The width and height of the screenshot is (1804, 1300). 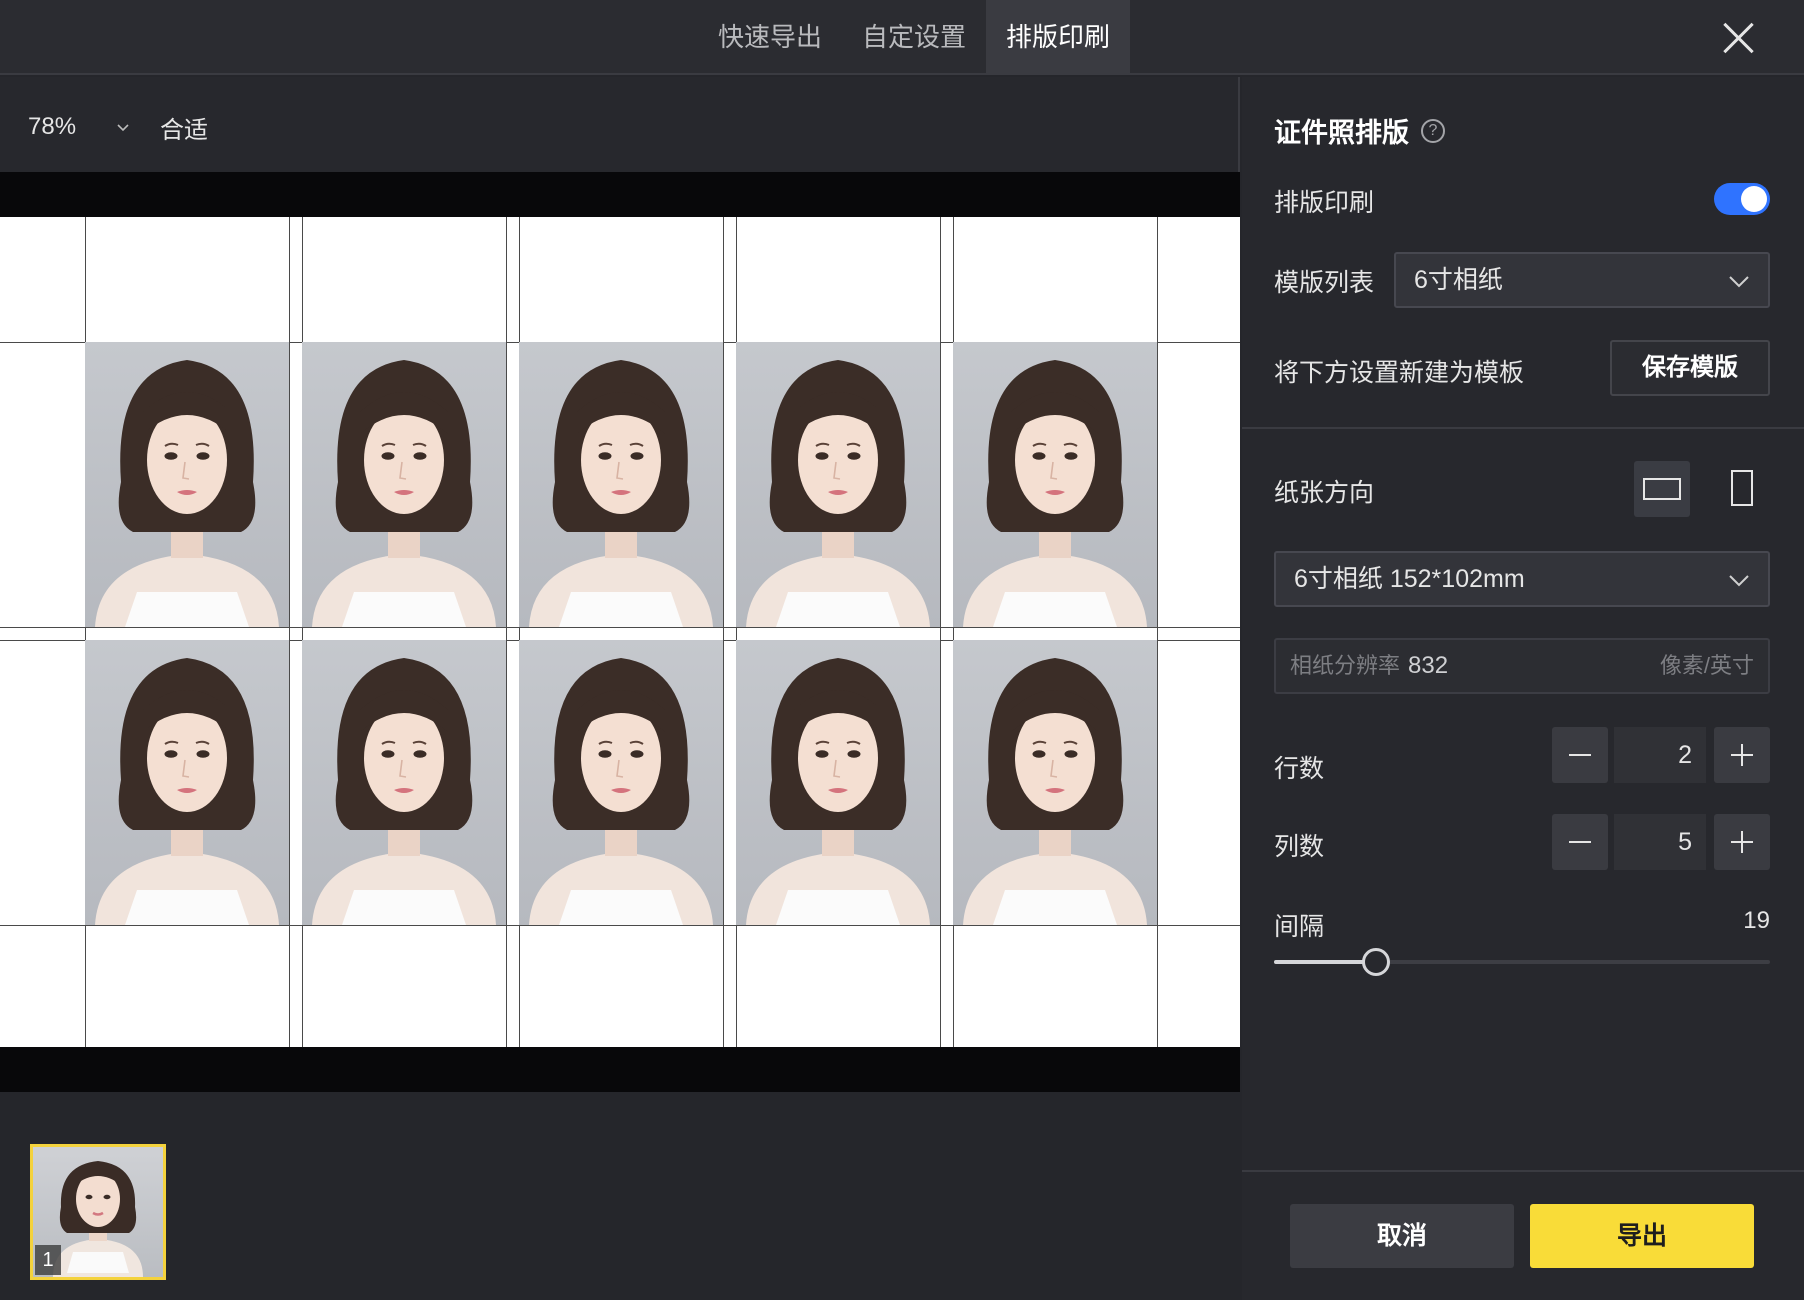 What do you see at coordinates (1706, 665) in the screenshot?
I see `resolution-unit: 像素/英寸` at bounding box center [1706, 665].